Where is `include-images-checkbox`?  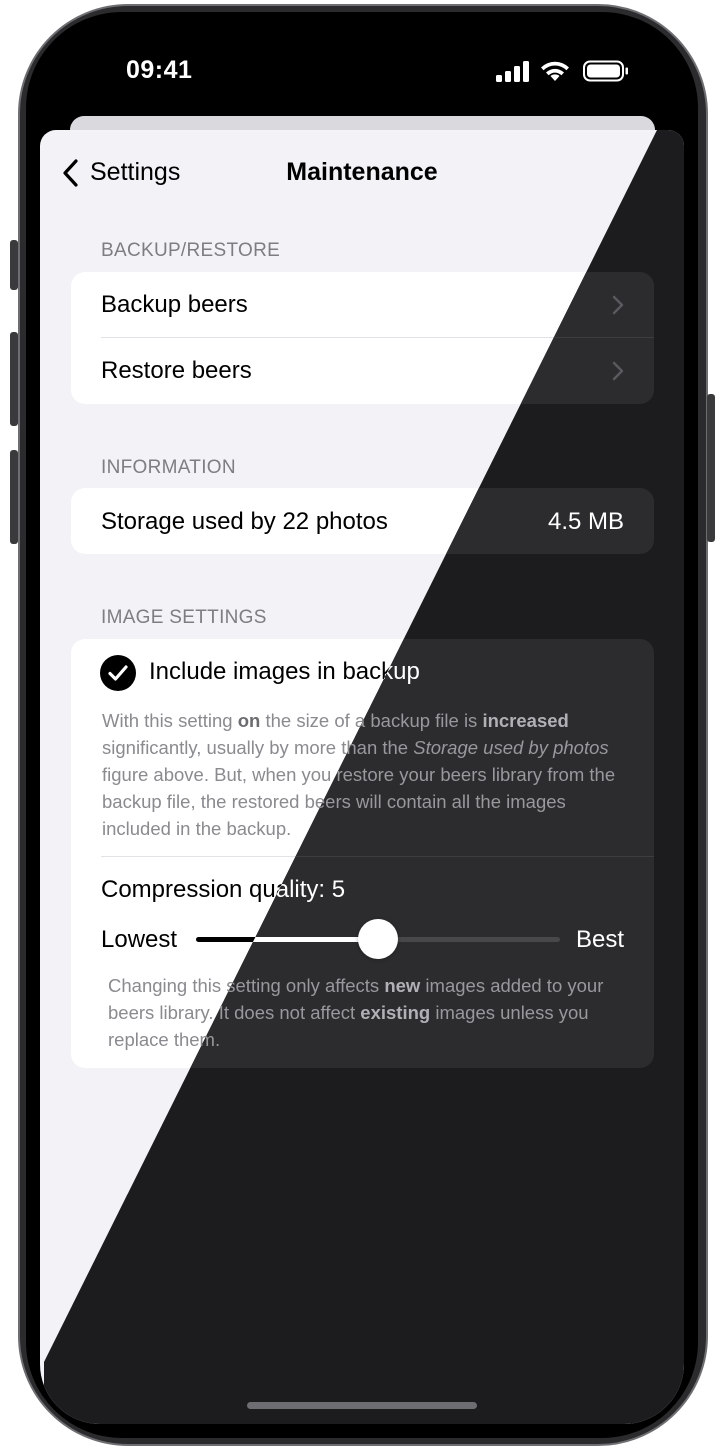 include-images-checkbox is located at coordinates (118, 673).